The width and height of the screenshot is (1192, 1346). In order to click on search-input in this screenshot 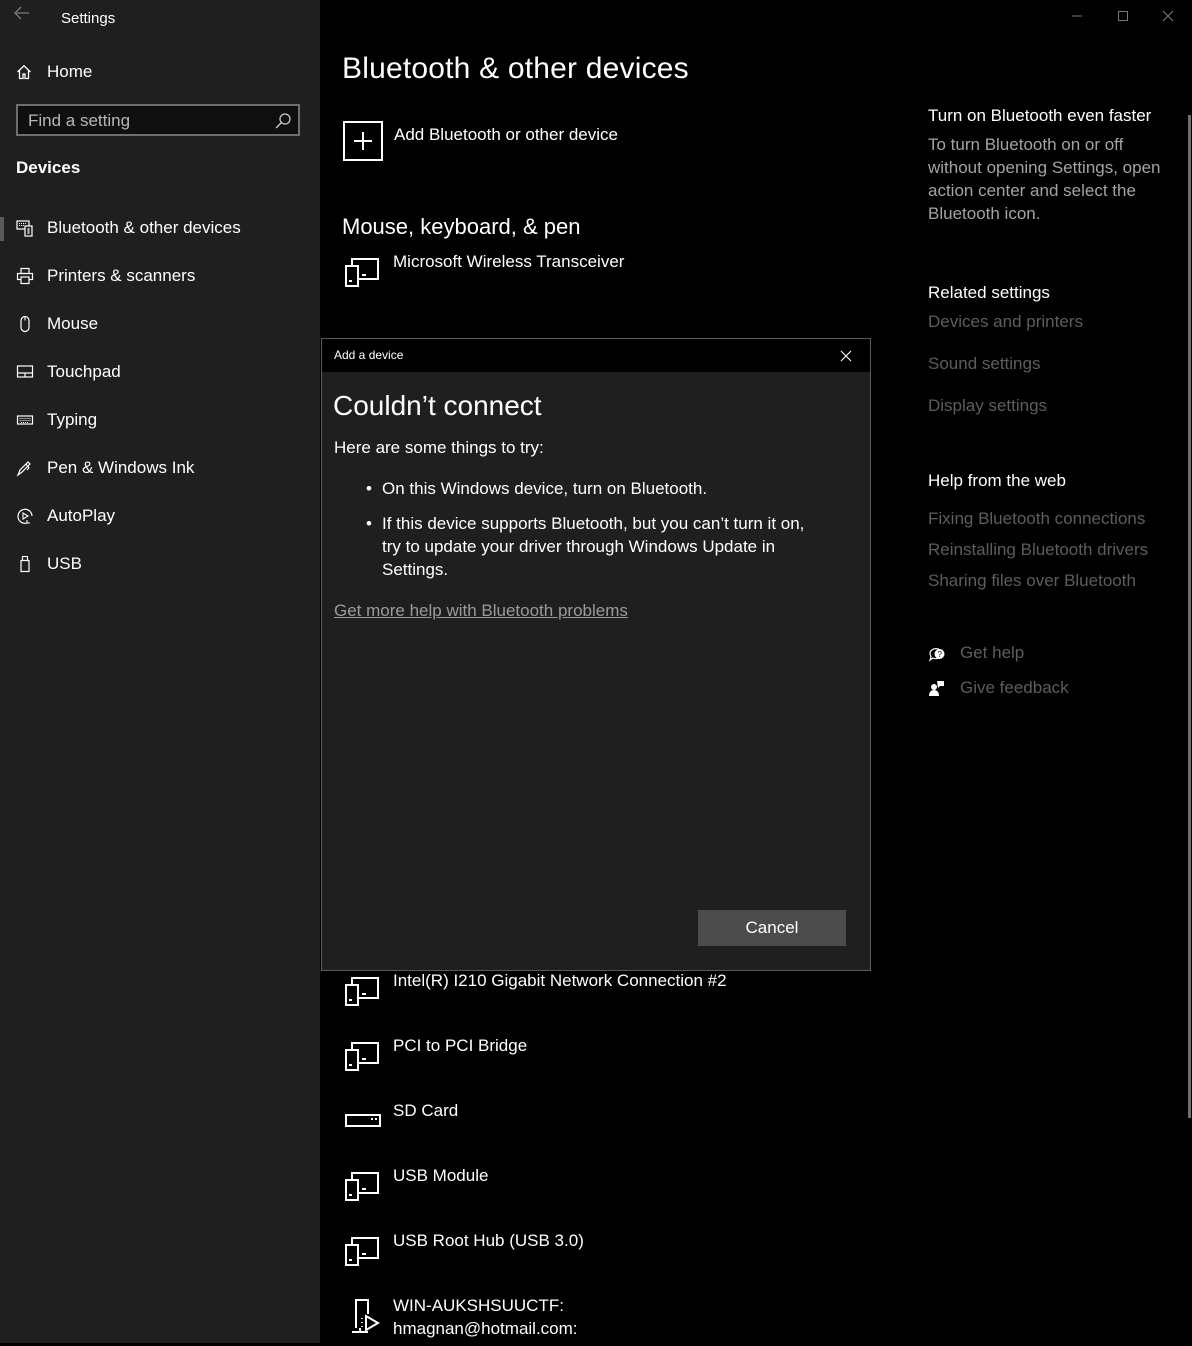, I will do `click(148, 121)`.